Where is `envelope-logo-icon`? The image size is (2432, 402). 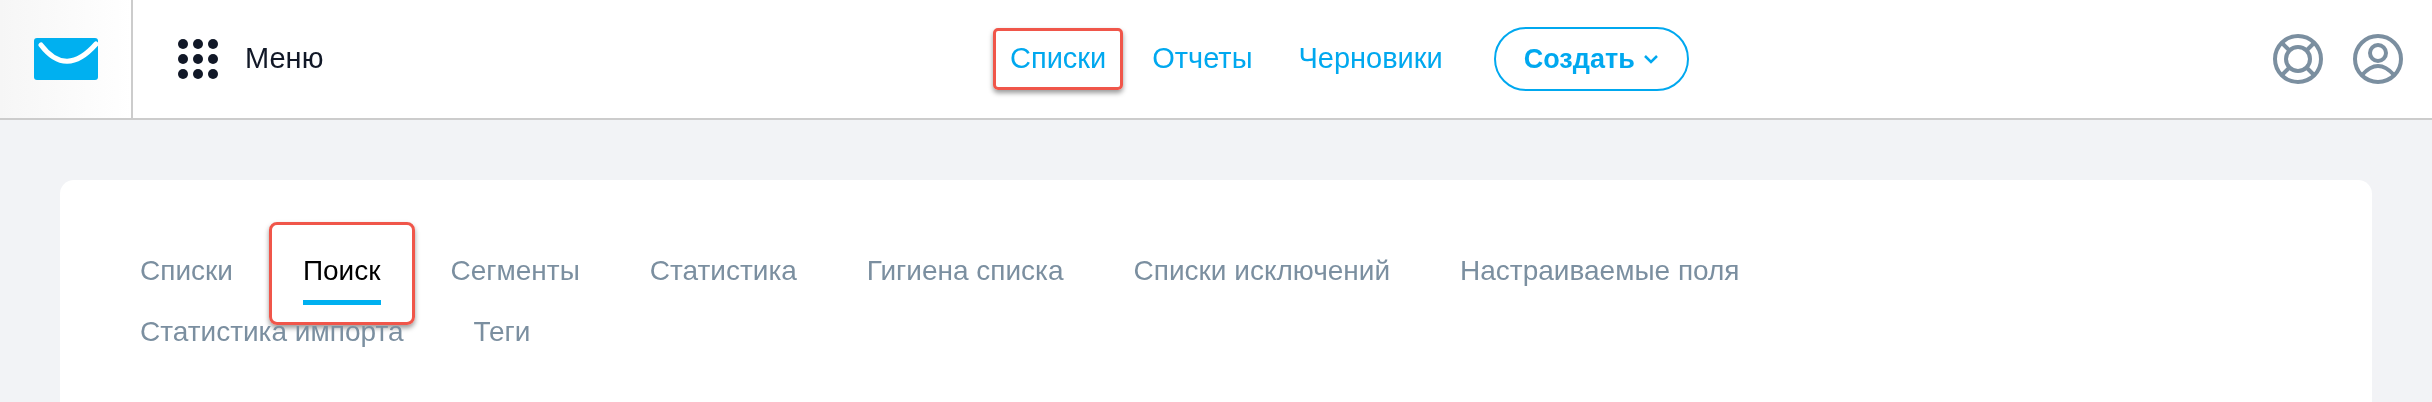
envelope-logo-icon is located at coordinates (65, 59).